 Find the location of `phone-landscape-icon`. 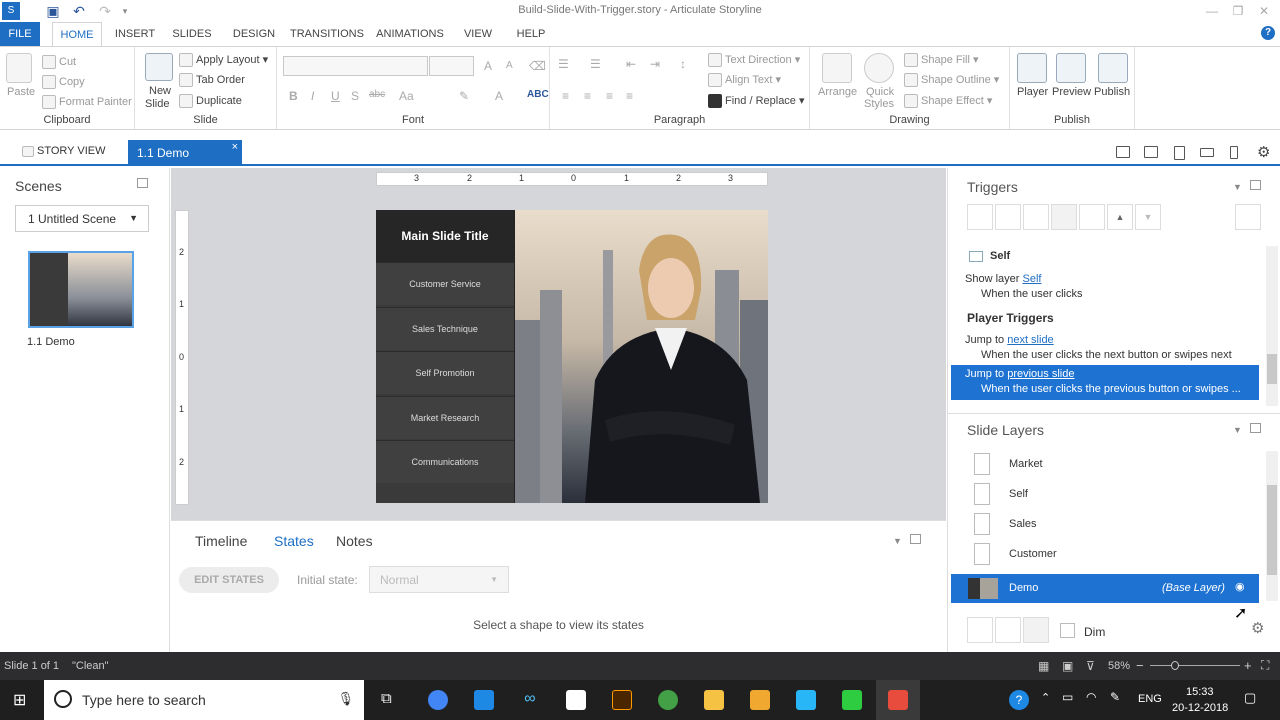

phone-landscape-icon is located at coordinates (1207, 152).